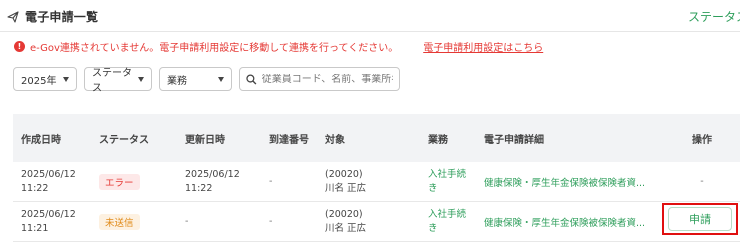 This screenshot has height=246, width=740. What do you see at coordinates (370, 16) in the screenshot?
I see `page-header: 電子申請一覧 ステータス` at bounding box center [370, 16].